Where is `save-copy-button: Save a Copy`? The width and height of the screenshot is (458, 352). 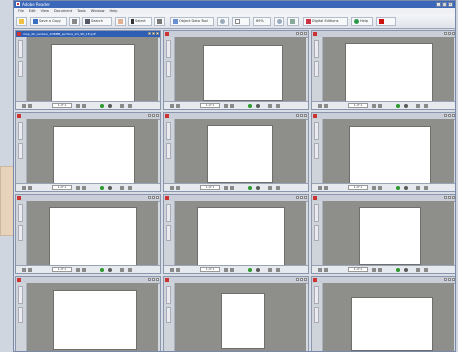
save-copy-button: Save a Copy is located at coordinates (48, 21).